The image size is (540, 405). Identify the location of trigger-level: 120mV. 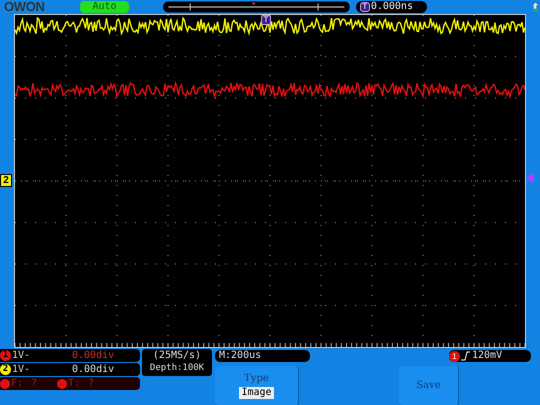
(487, 356).